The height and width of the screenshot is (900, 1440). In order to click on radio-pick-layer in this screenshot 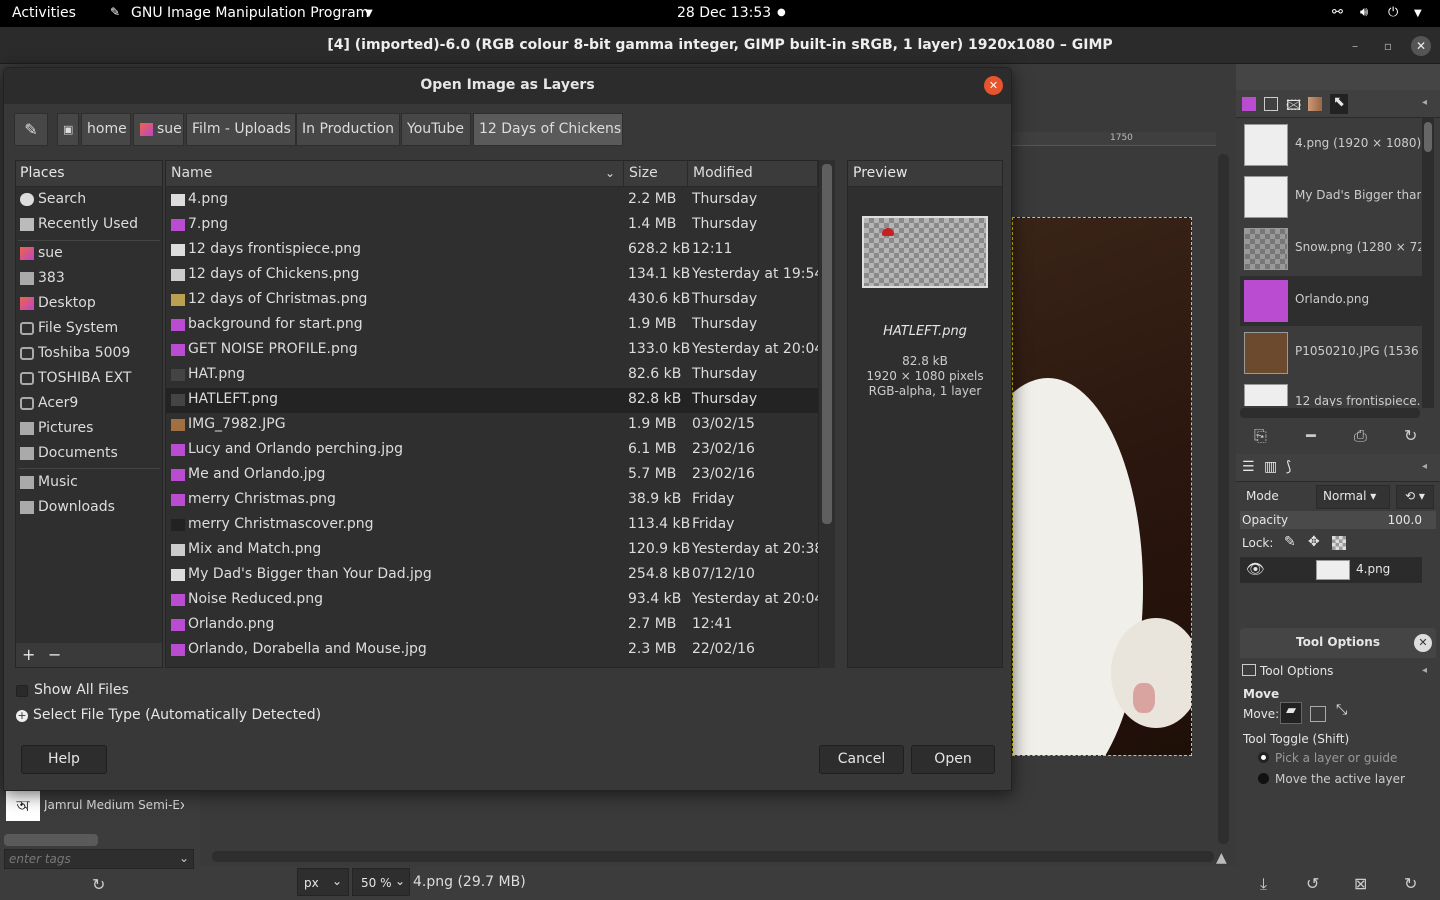, I will do `click(1263, 757)`.